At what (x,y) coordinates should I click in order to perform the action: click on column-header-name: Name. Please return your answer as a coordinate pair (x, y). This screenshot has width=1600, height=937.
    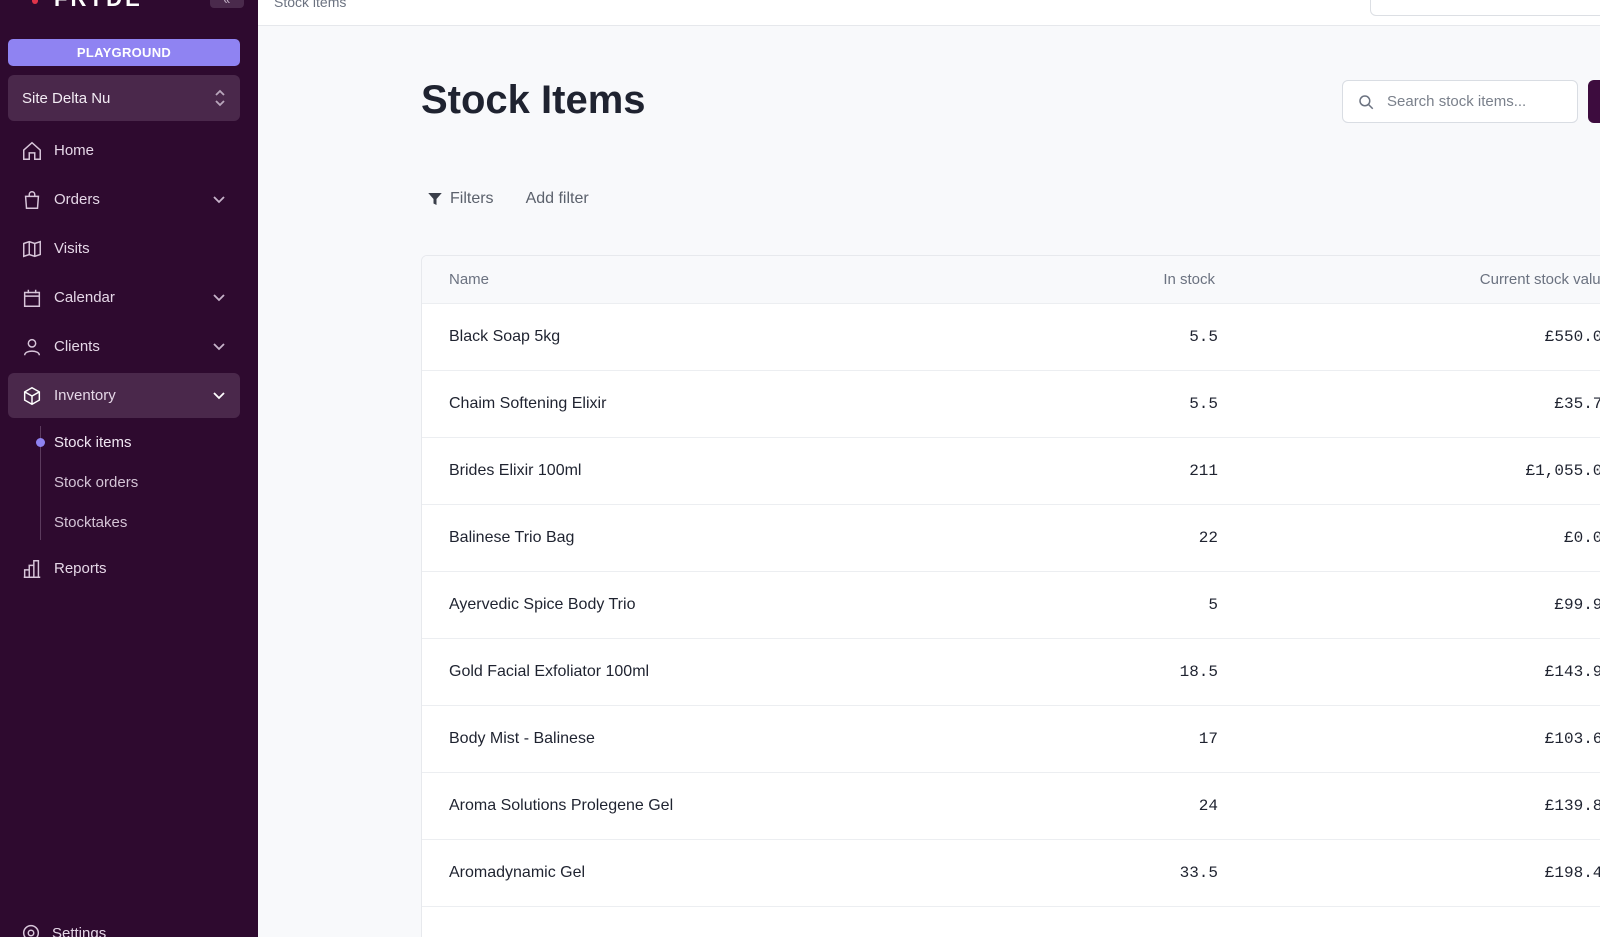
    Looking at the image, I should click on (469, 279).